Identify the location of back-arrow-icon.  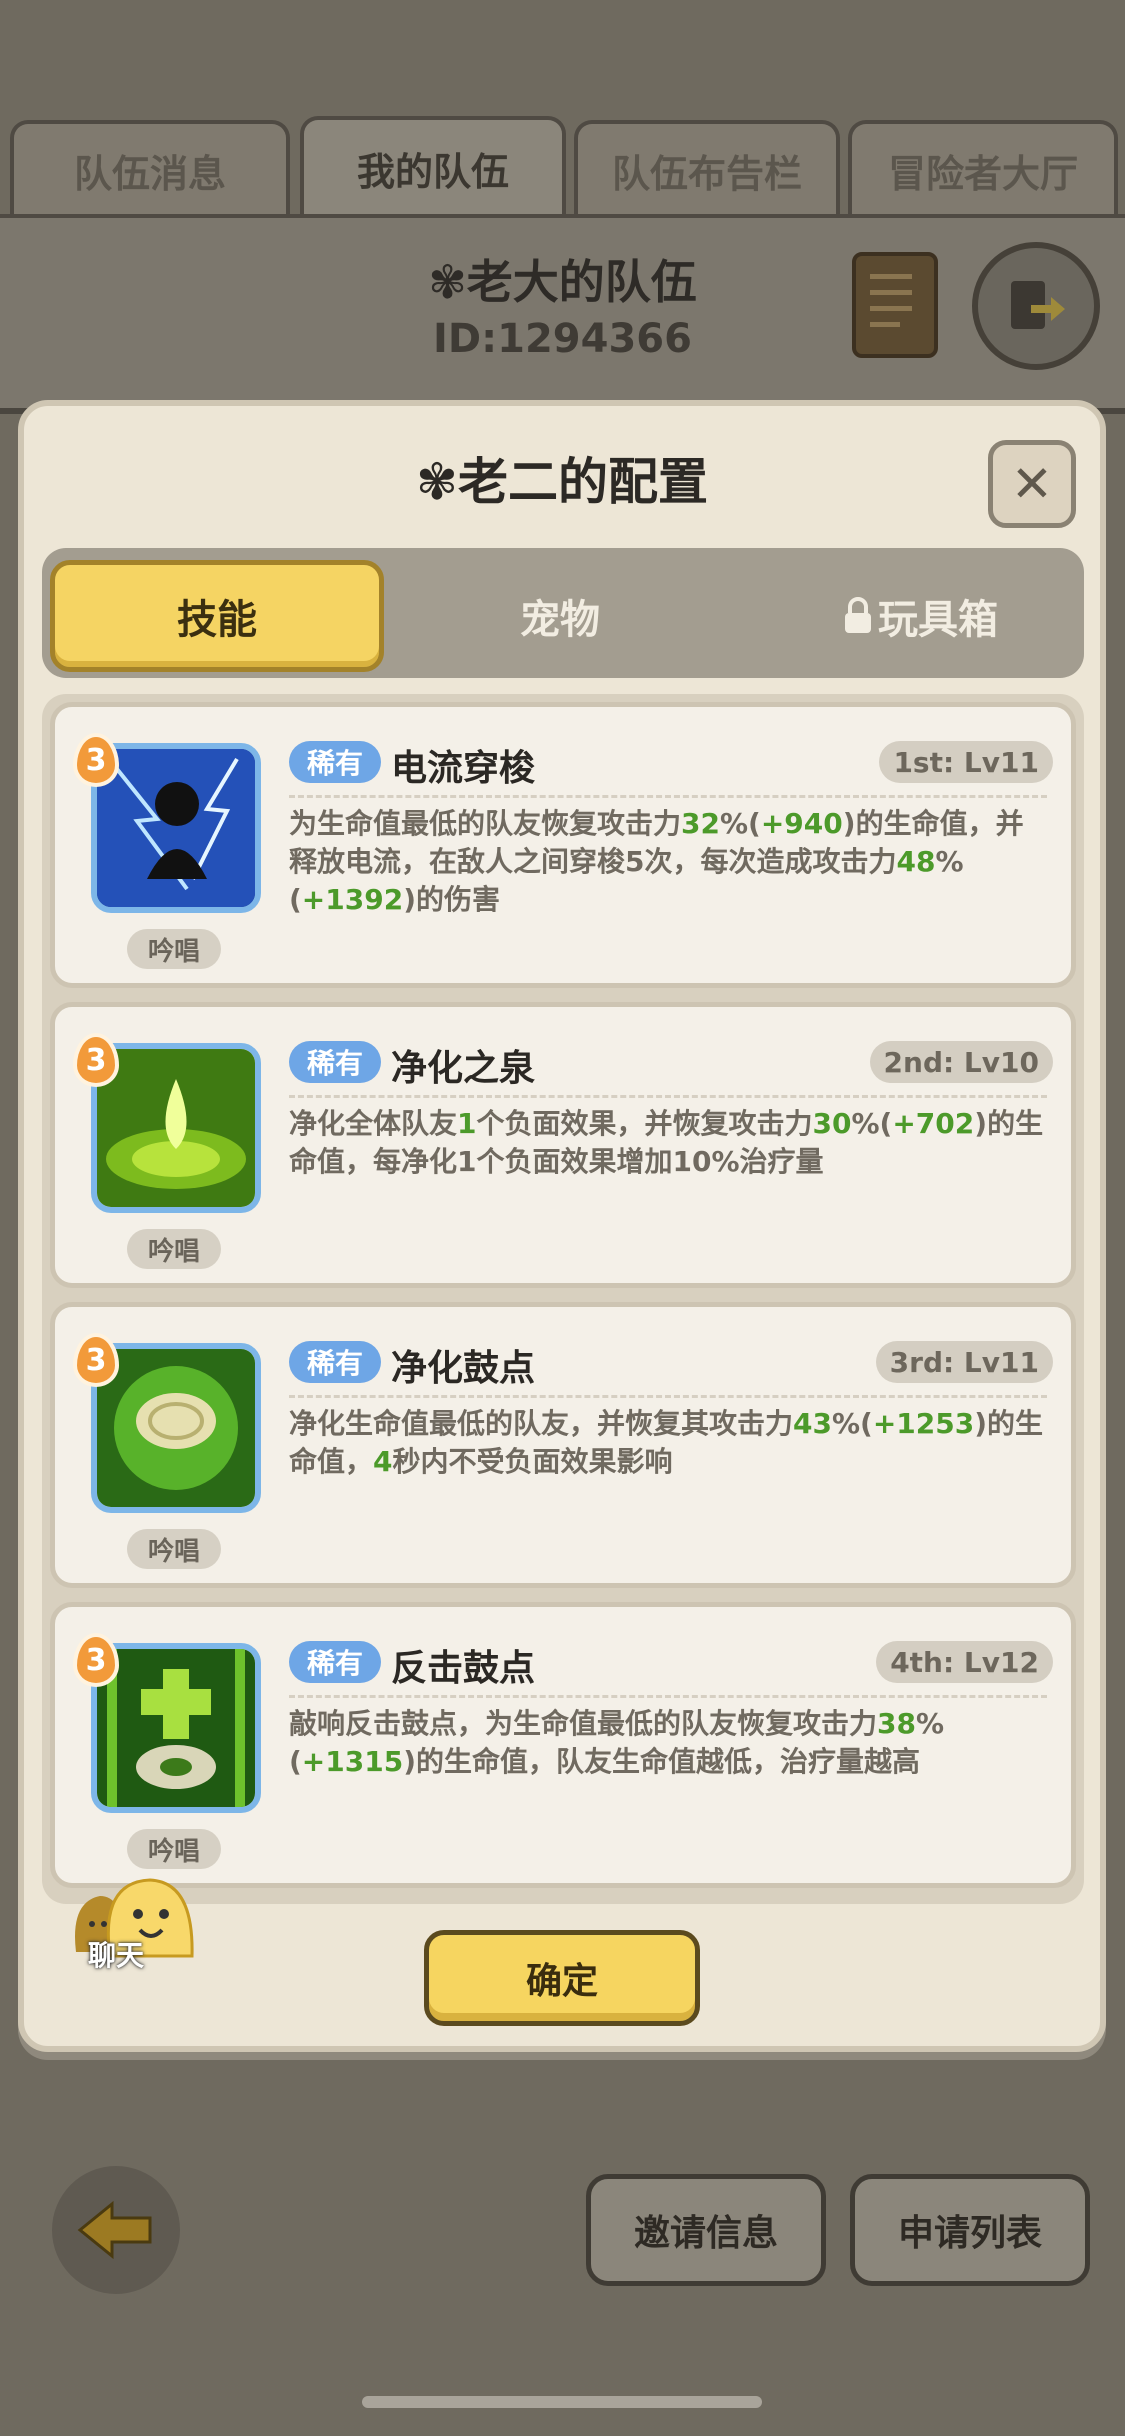
(114, 2230).